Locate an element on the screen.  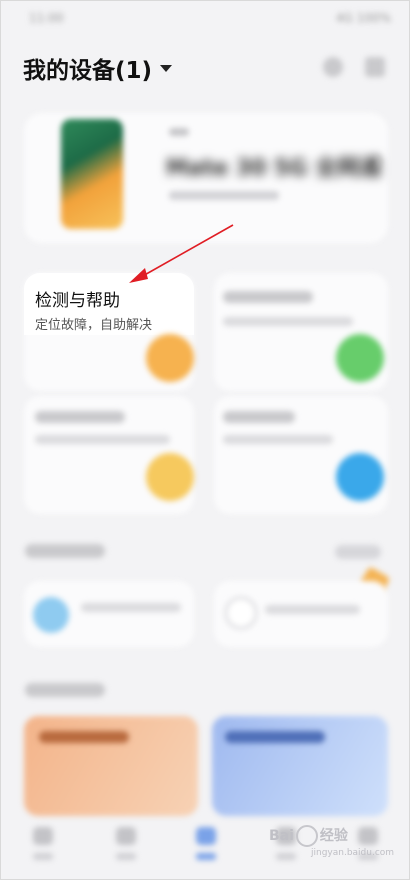
annotation-arrow-line is located at coordinates (187, 251).